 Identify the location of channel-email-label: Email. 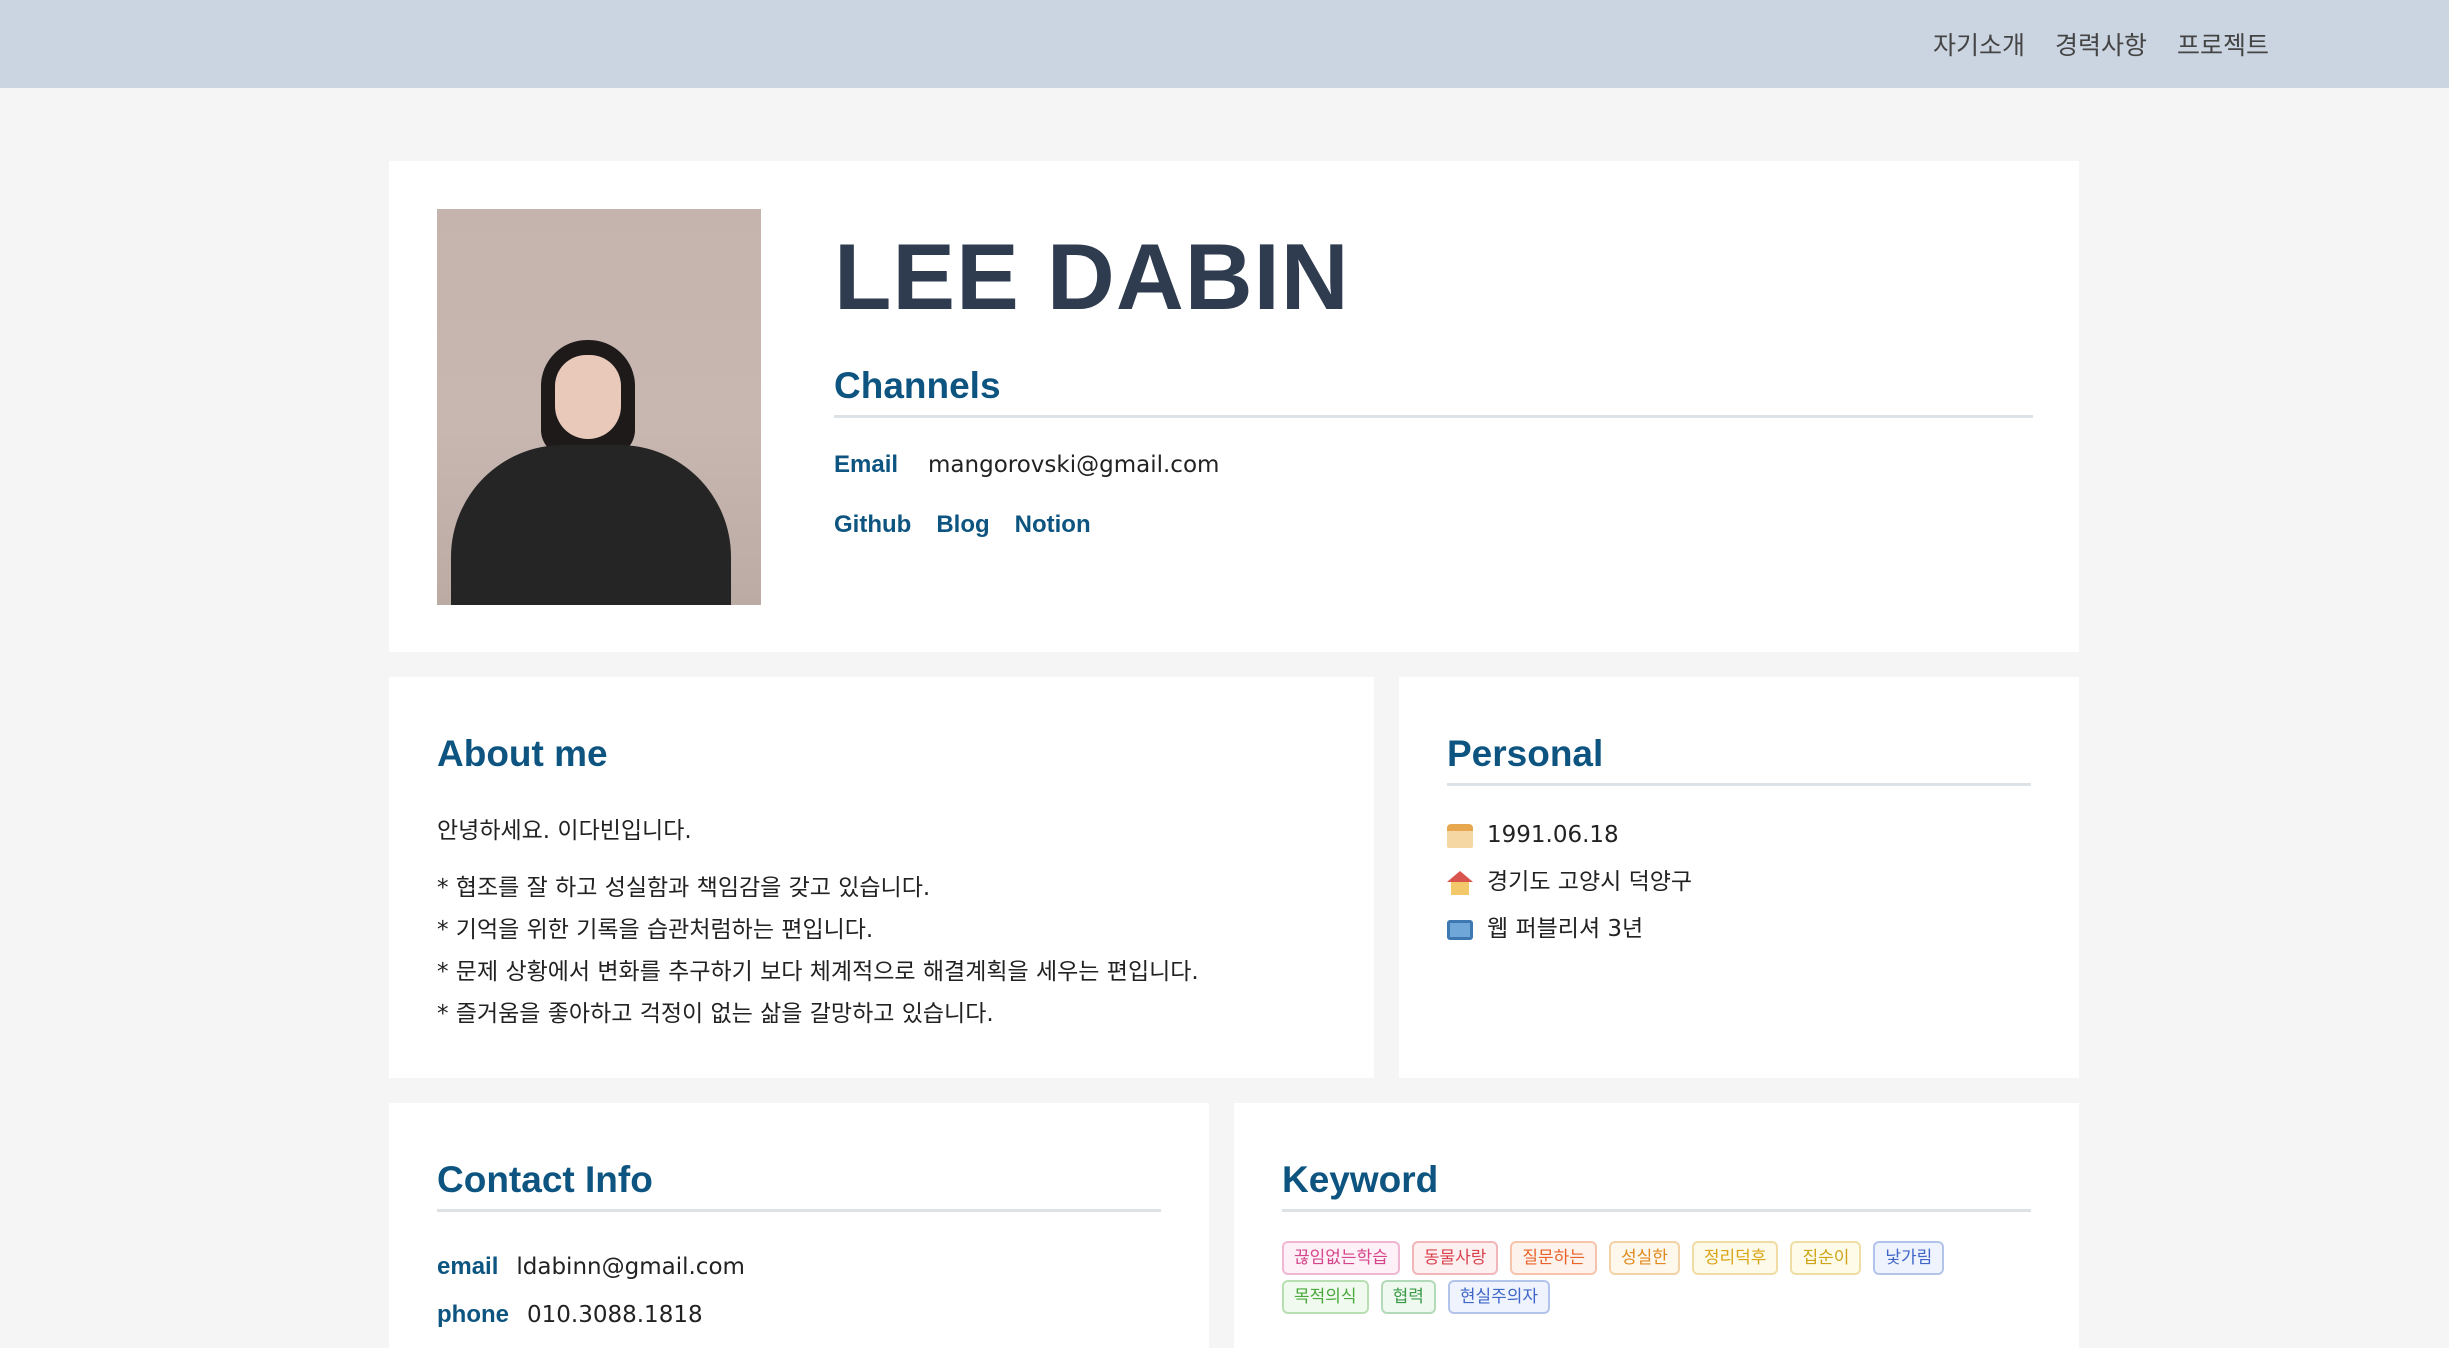
(866, 464).